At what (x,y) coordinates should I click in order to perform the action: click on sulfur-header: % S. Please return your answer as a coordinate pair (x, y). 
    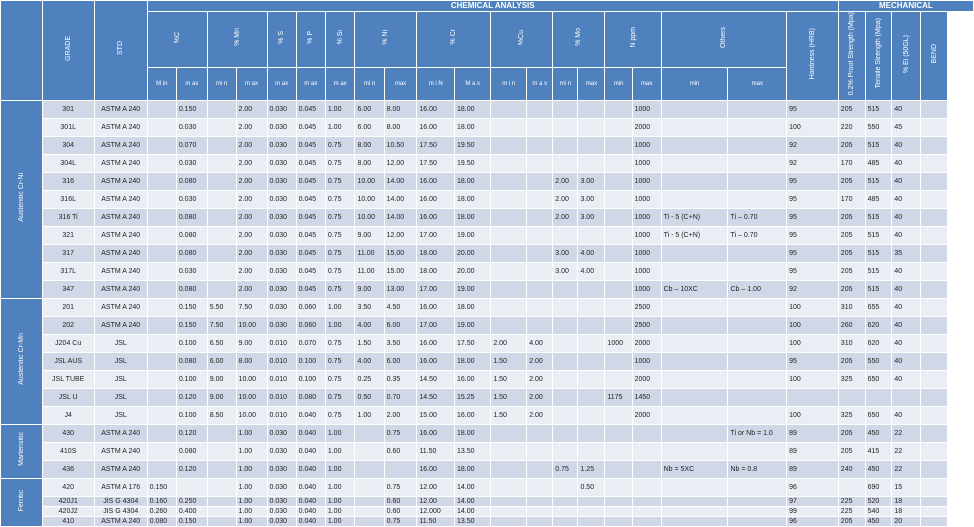
    Looking at the image, I should click on (281, 39).